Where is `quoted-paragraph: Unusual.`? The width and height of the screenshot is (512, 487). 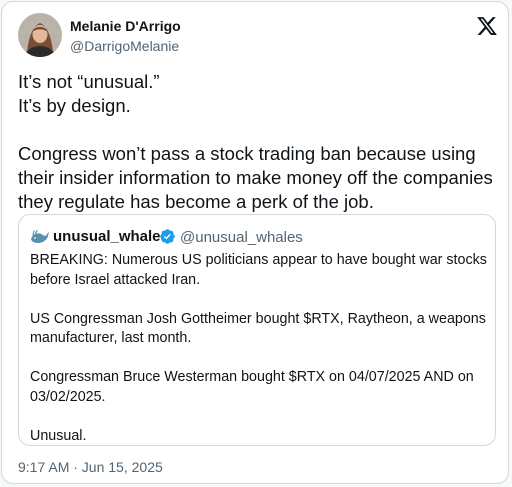
quoted-paragraph: Unusual. is located at coordinates (58, 435).